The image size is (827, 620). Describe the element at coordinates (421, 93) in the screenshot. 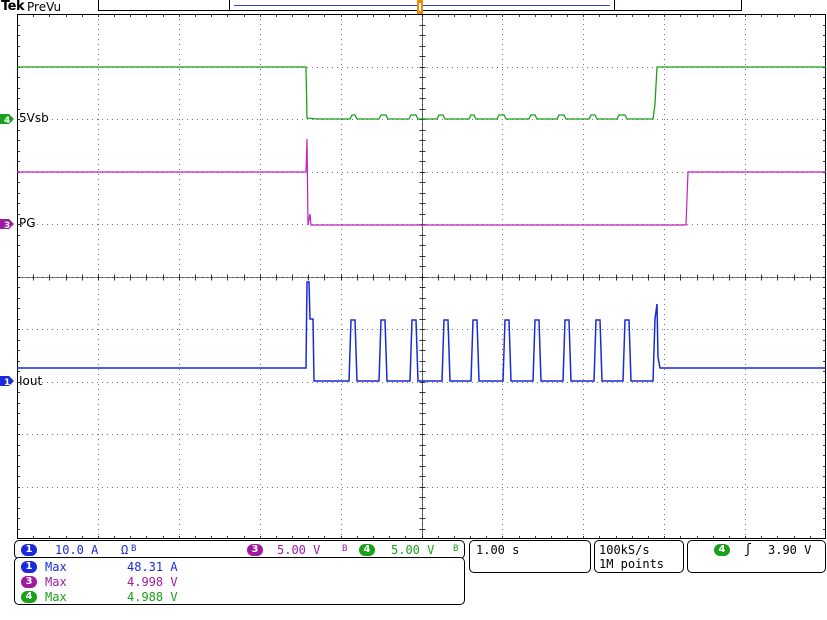

I see `ch4-waveform` at that location.